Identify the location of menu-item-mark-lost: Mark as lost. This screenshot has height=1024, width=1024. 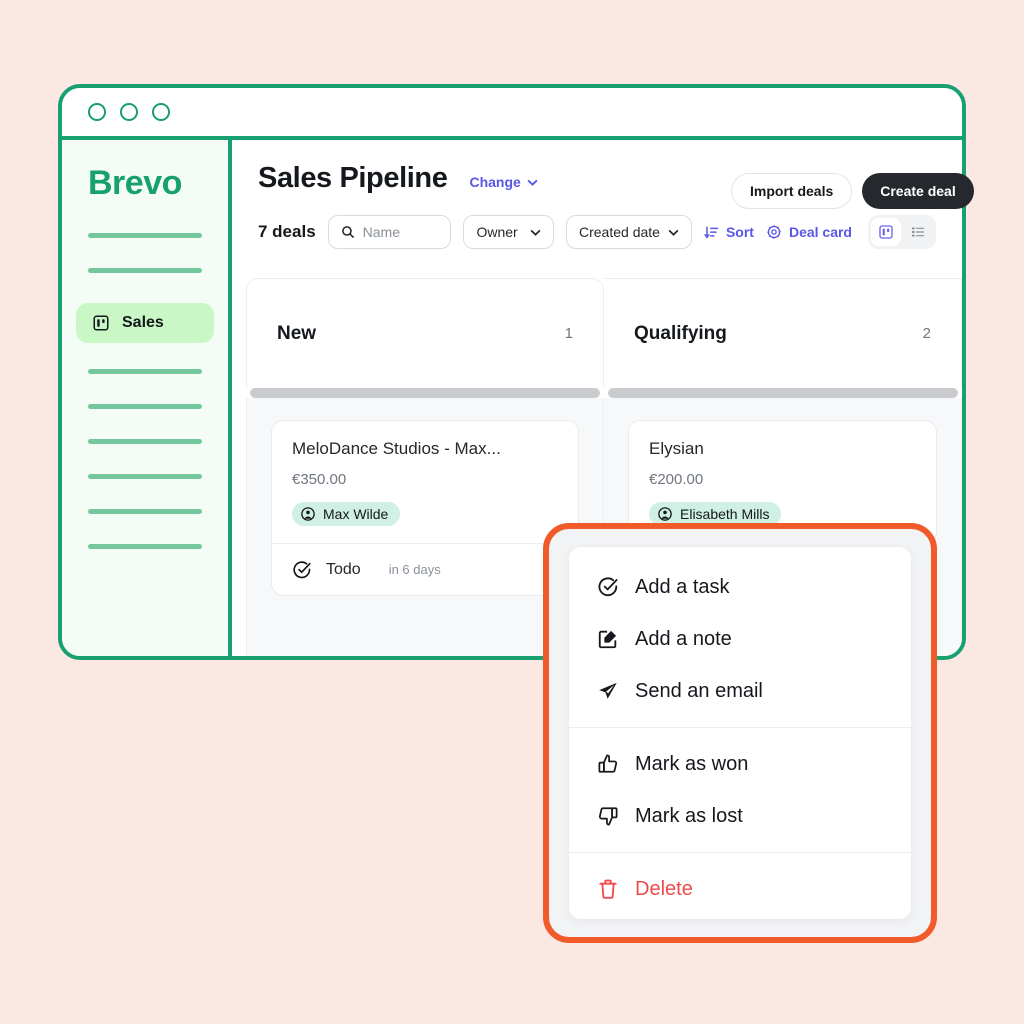
(740, 816).